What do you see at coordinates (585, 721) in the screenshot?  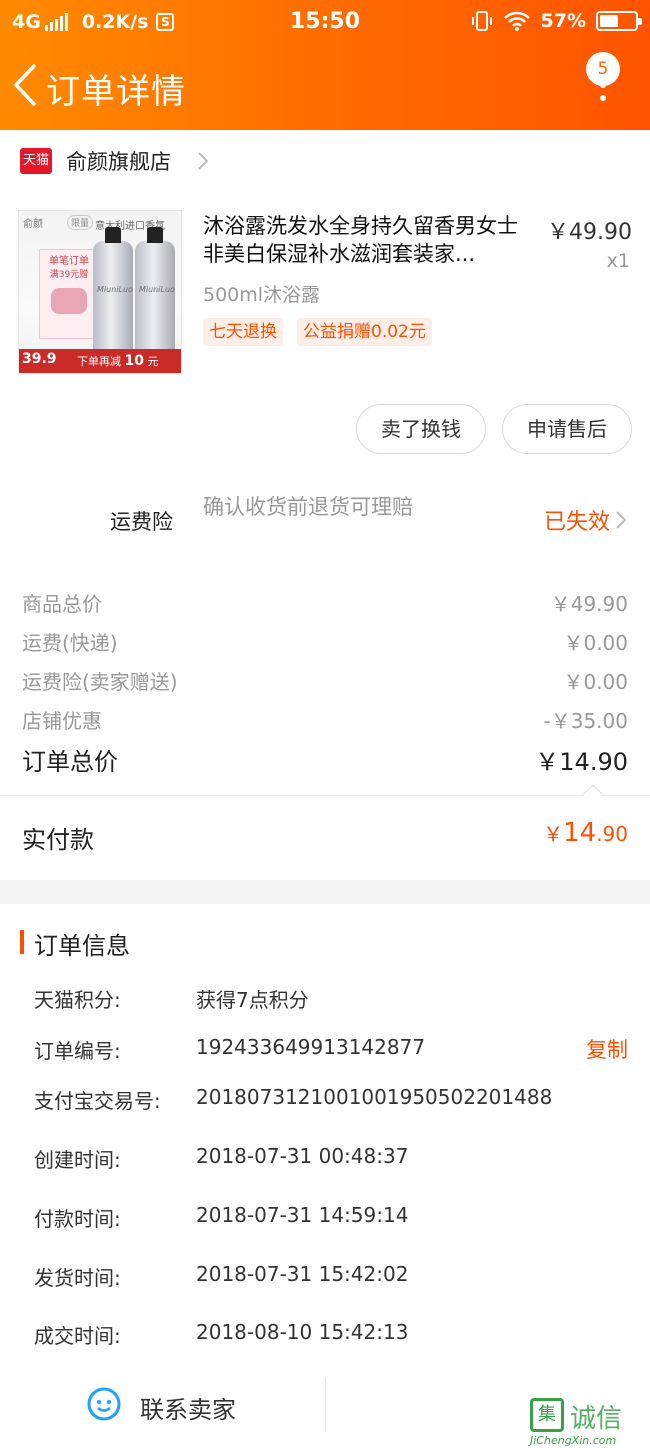 I see `cost-value: -￥35.00` at bounding box center [585, 721].